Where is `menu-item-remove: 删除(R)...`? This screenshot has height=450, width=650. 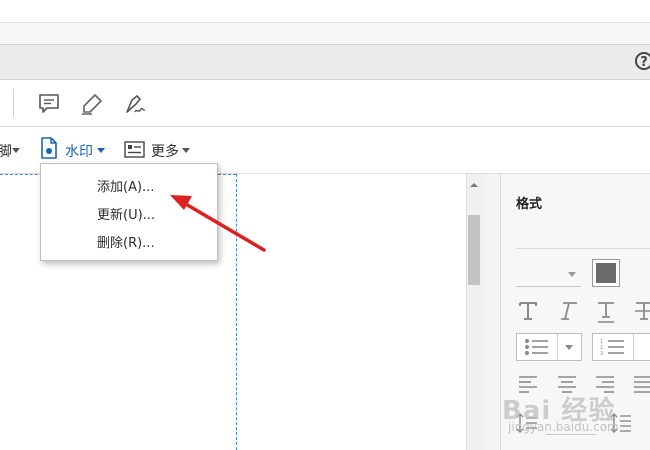 menu-item-remove: 删除(R)... is located at coordinates (126, 241).